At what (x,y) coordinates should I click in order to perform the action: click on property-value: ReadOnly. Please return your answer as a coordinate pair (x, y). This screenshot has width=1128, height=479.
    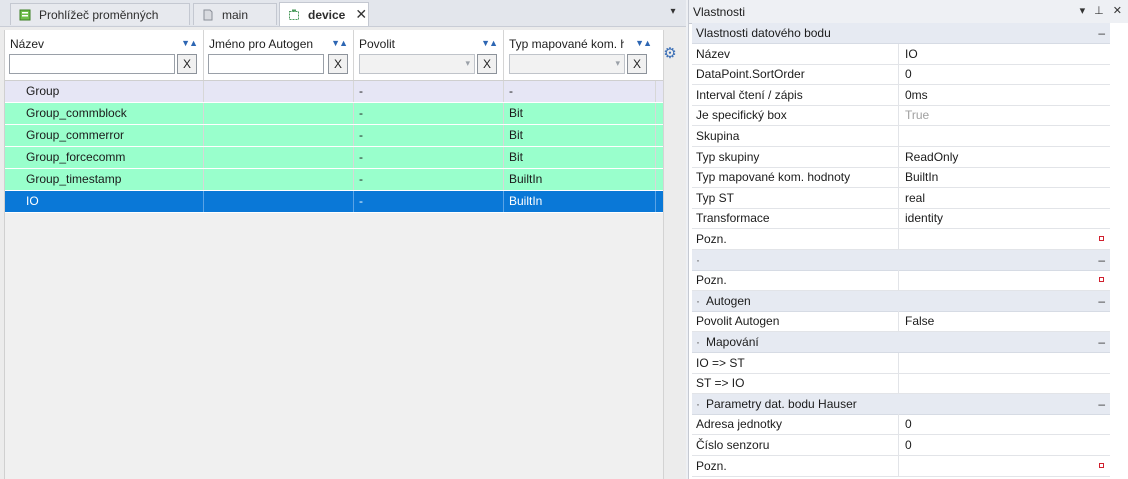
    Looking at the image, I should click on (1004, 157).